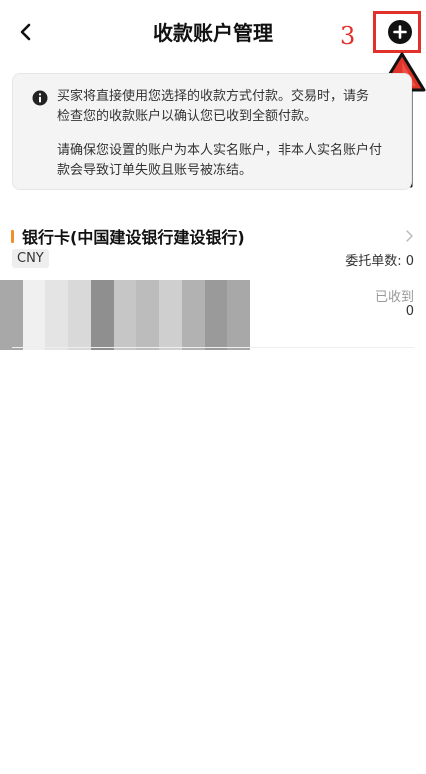  What do you see at coordinates (373, 261) in the screenshot?
I see `orders-count-label: 委托单数:` at bounding box center [373, 261].